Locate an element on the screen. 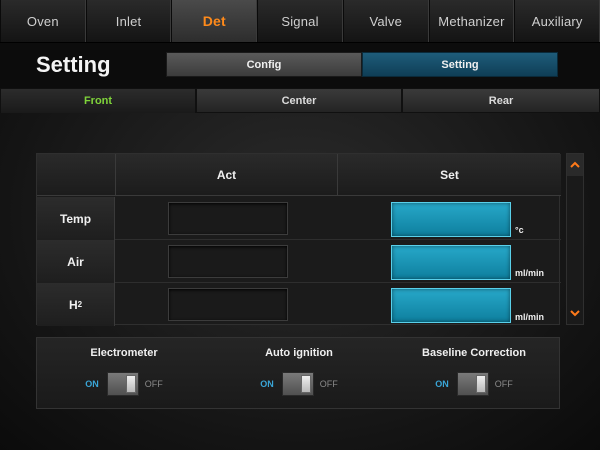  table-header: Act Set is located at coordinates (299, 175).